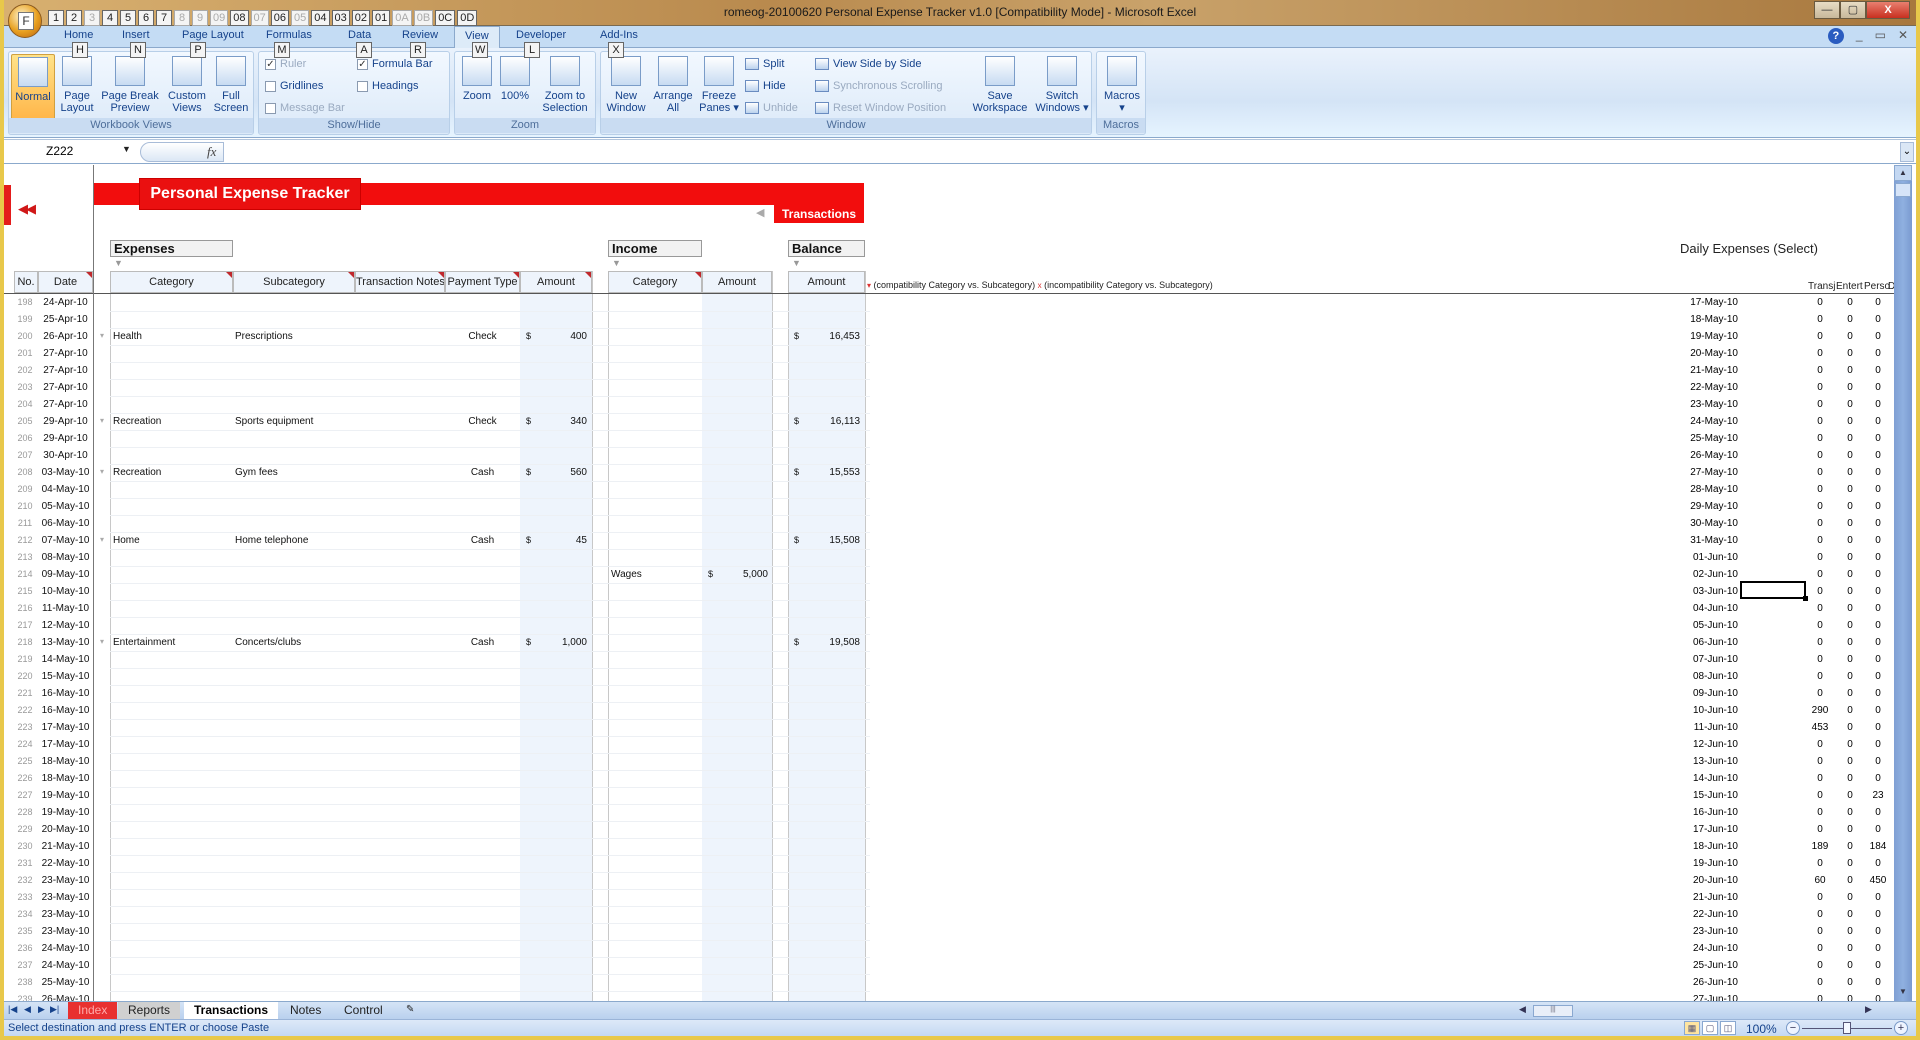  What do you see at coordinates (1903, 36) in the screenshot?
I see `workbook-close-icon: ✕` at bounding box center [1903, 36].